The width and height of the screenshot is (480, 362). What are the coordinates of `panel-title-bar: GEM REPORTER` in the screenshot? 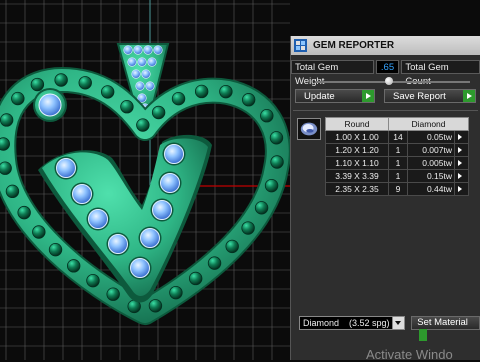 It's located at (385, 45).